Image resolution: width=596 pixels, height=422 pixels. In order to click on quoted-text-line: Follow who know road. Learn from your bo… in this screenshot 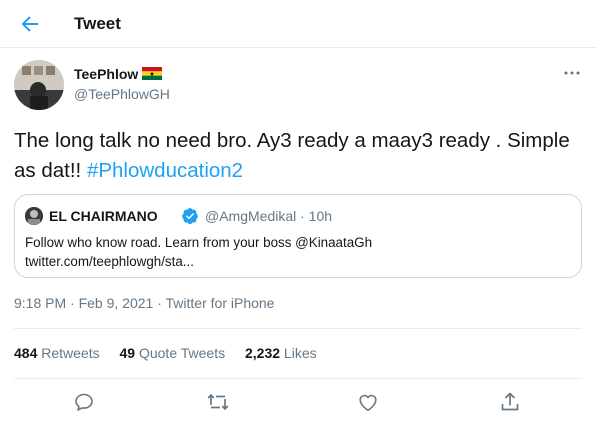, I will do `click(199, 242)`.